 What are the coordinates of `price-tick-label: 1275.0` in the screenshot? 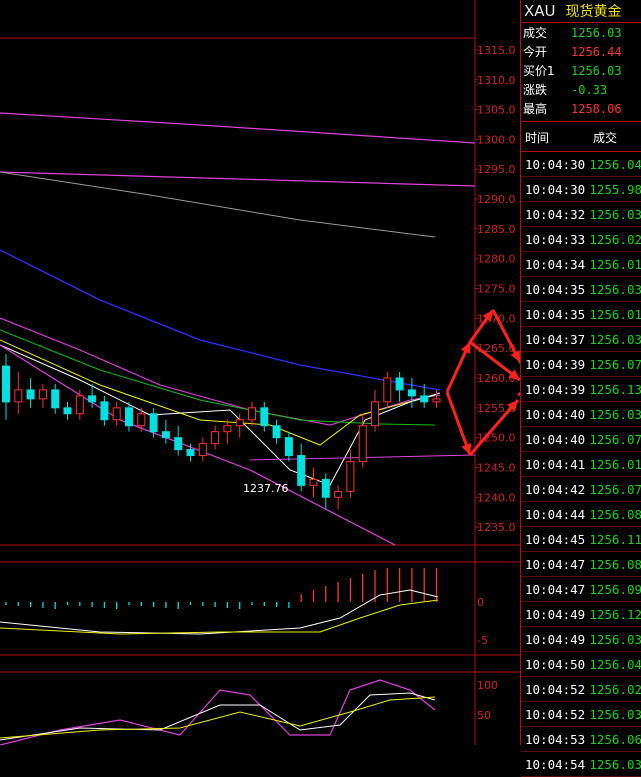 It's located at (496, 289).